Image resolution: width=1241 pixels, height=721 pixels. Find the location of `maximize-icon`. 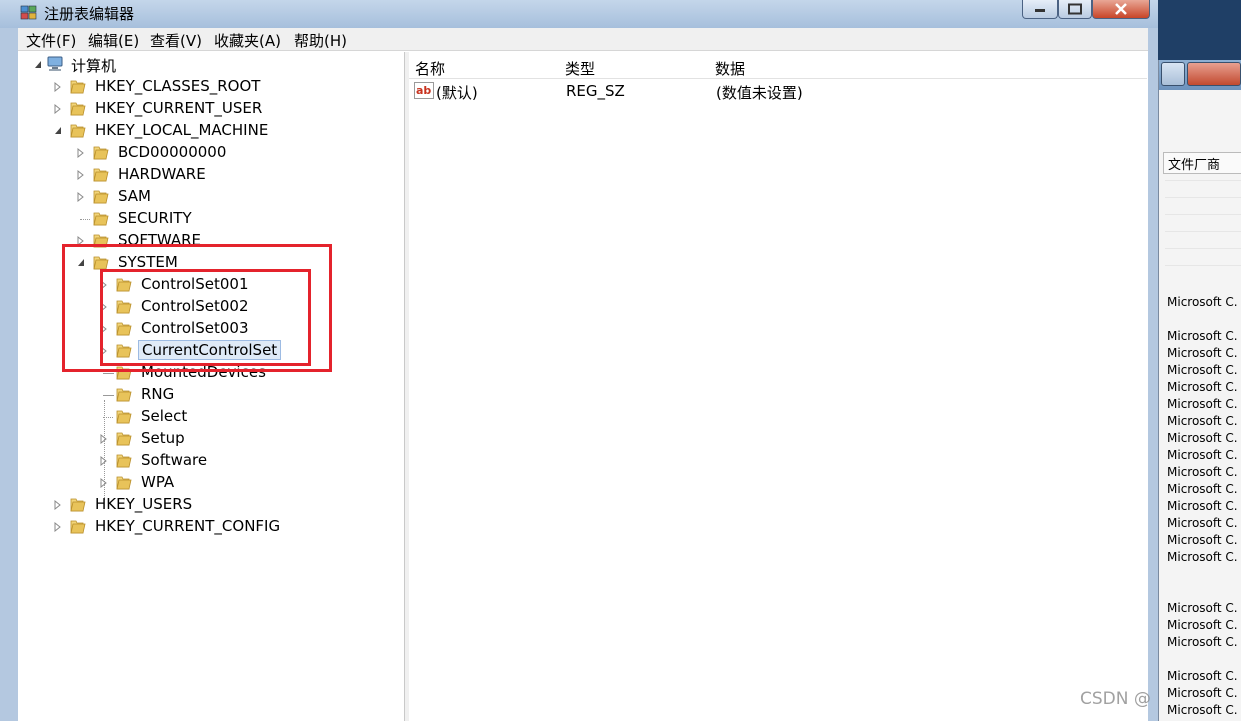

maximize-icon is located at coordinates (1075, 9).